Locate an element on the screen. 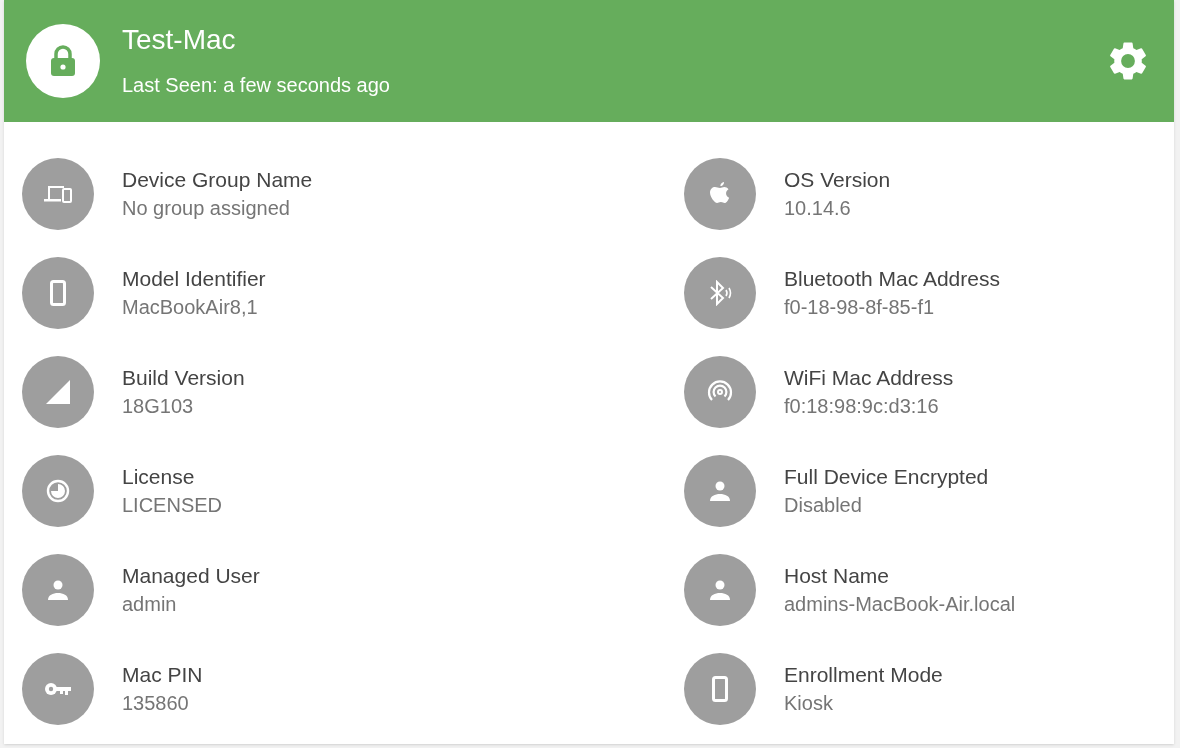 The image size is (1180, 748). device-title: Test-Mac is located at coordinates (179, 40).